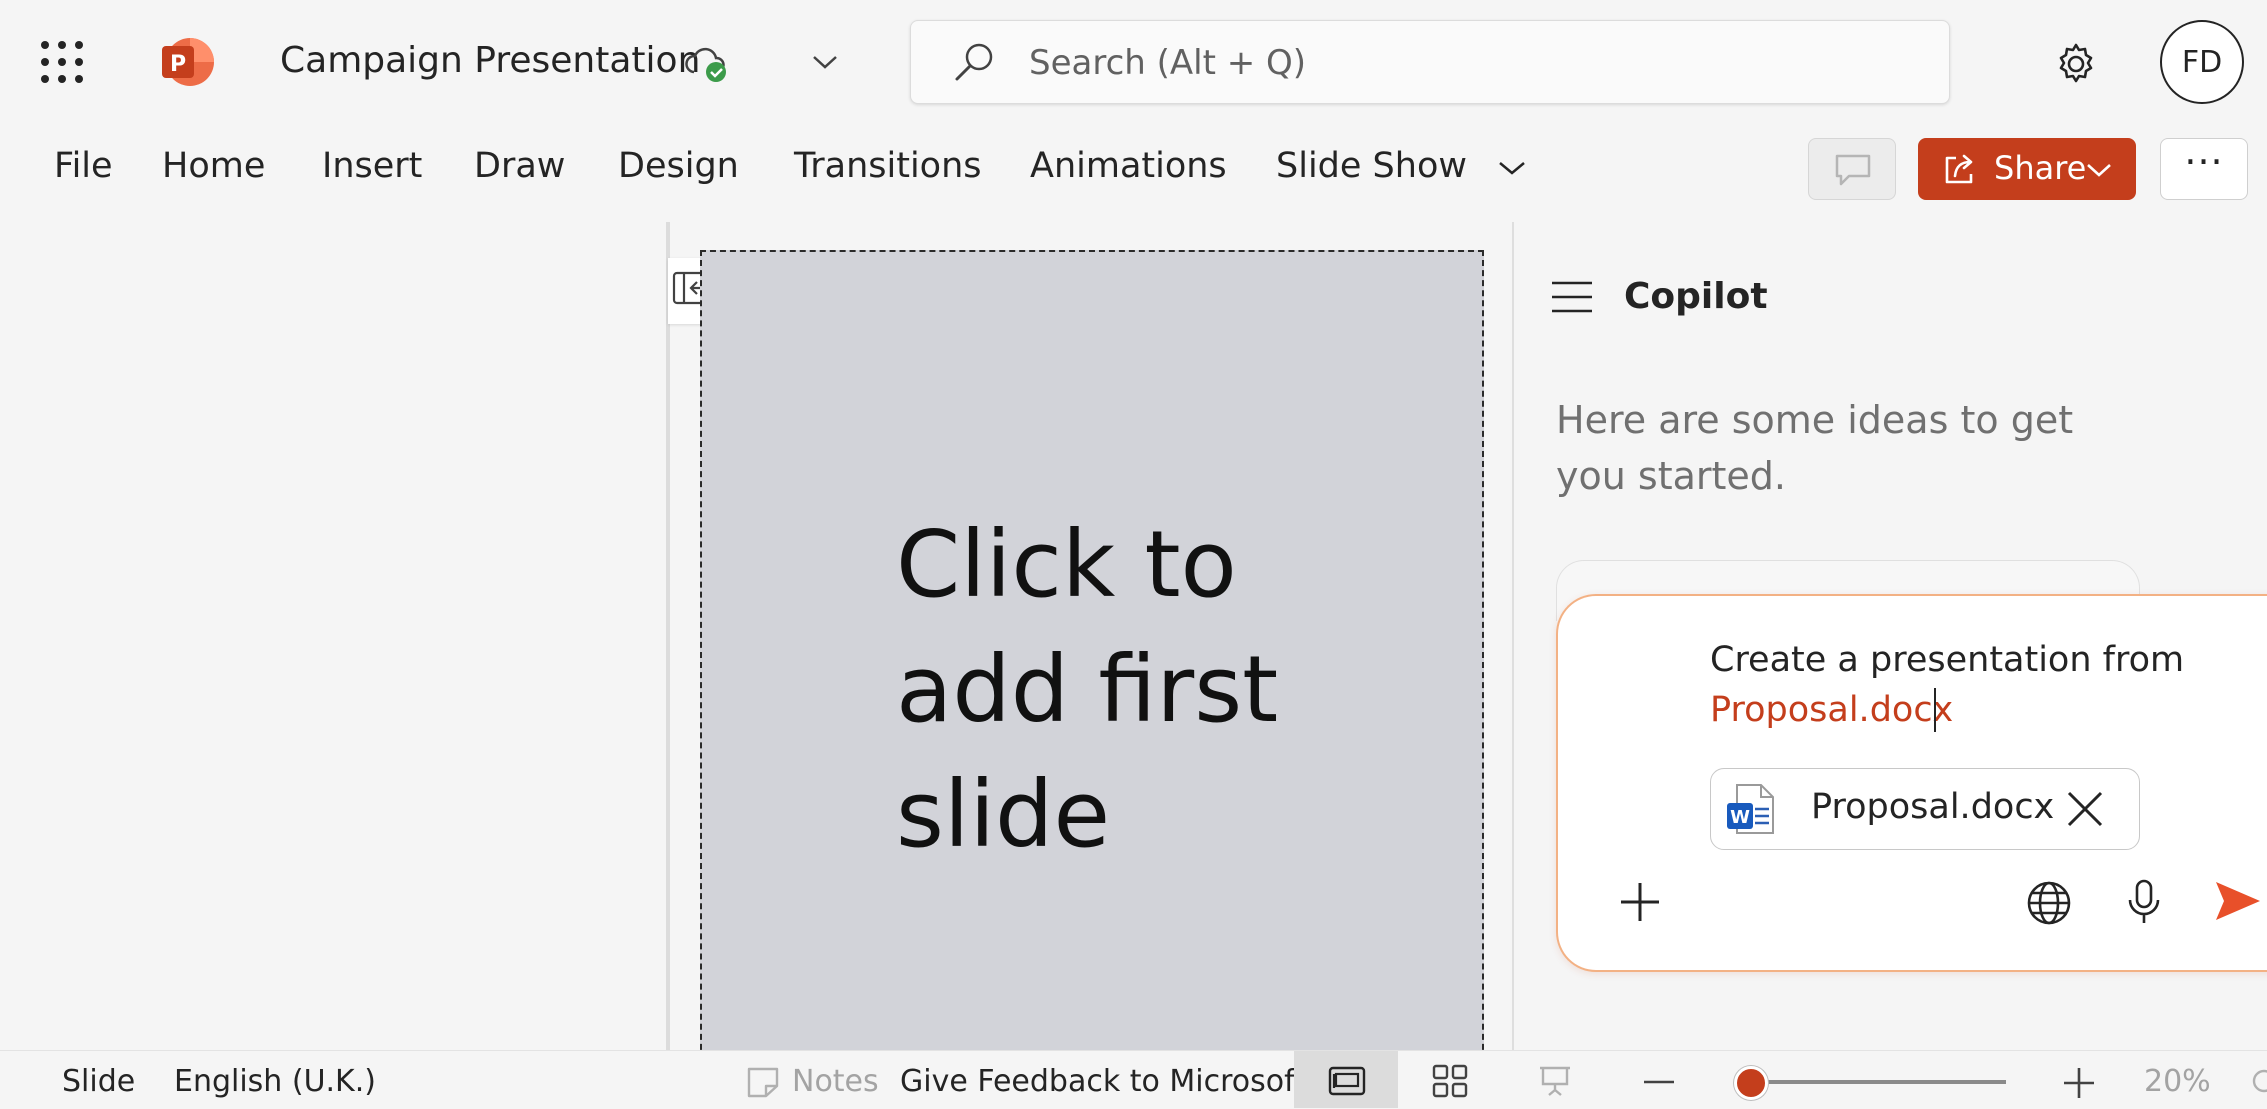 Image resolution: width=2267 pixels, height=1109 pixels. I want to click on comment-icon, so click(1853, 170).